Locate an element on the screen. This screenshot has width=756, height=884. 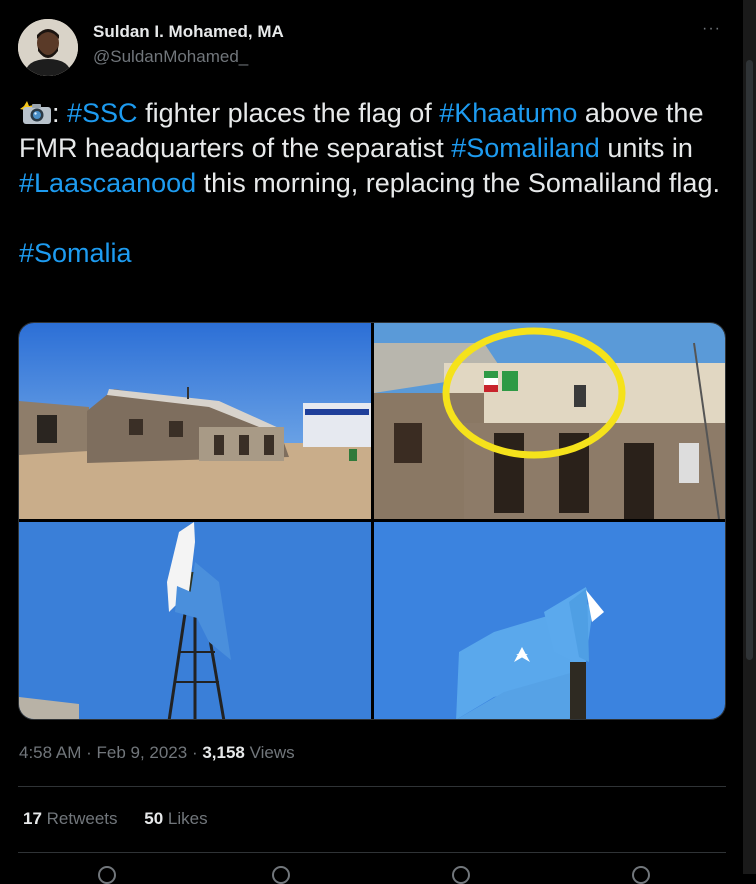
views-label: Views is located at coordinates (269, 752).